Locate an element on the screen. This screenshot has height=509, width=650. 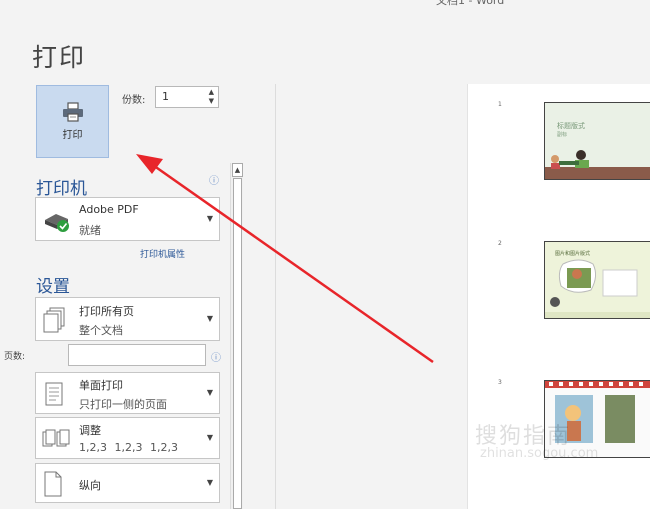
scroll-thumb is located at coordinates (237, 343).